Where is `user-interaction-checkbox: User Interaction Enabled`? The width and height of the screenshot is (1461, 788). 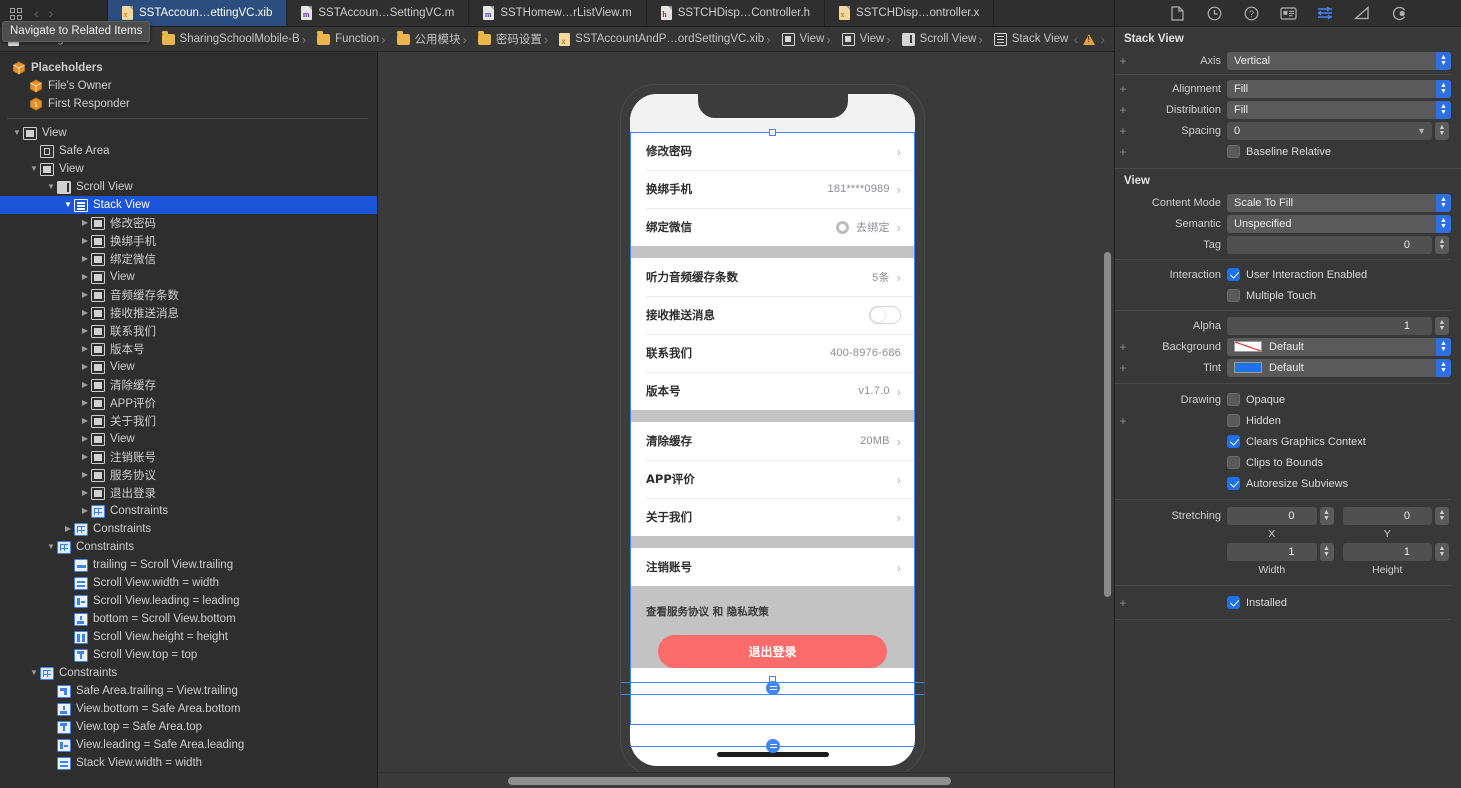
user-interaction-checkbox: User Interaction Enabled is located at coordinates (1339, 275).